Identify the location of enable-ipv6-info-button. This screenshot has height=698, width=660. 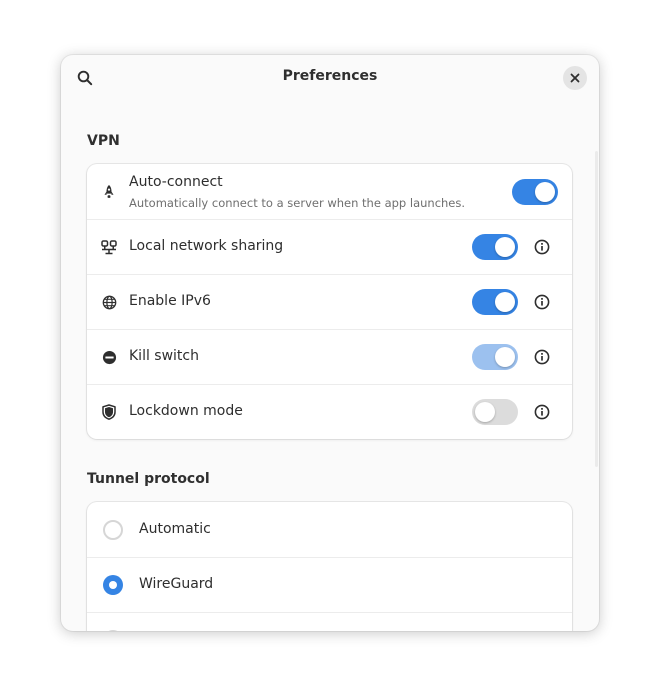
(542, 302).